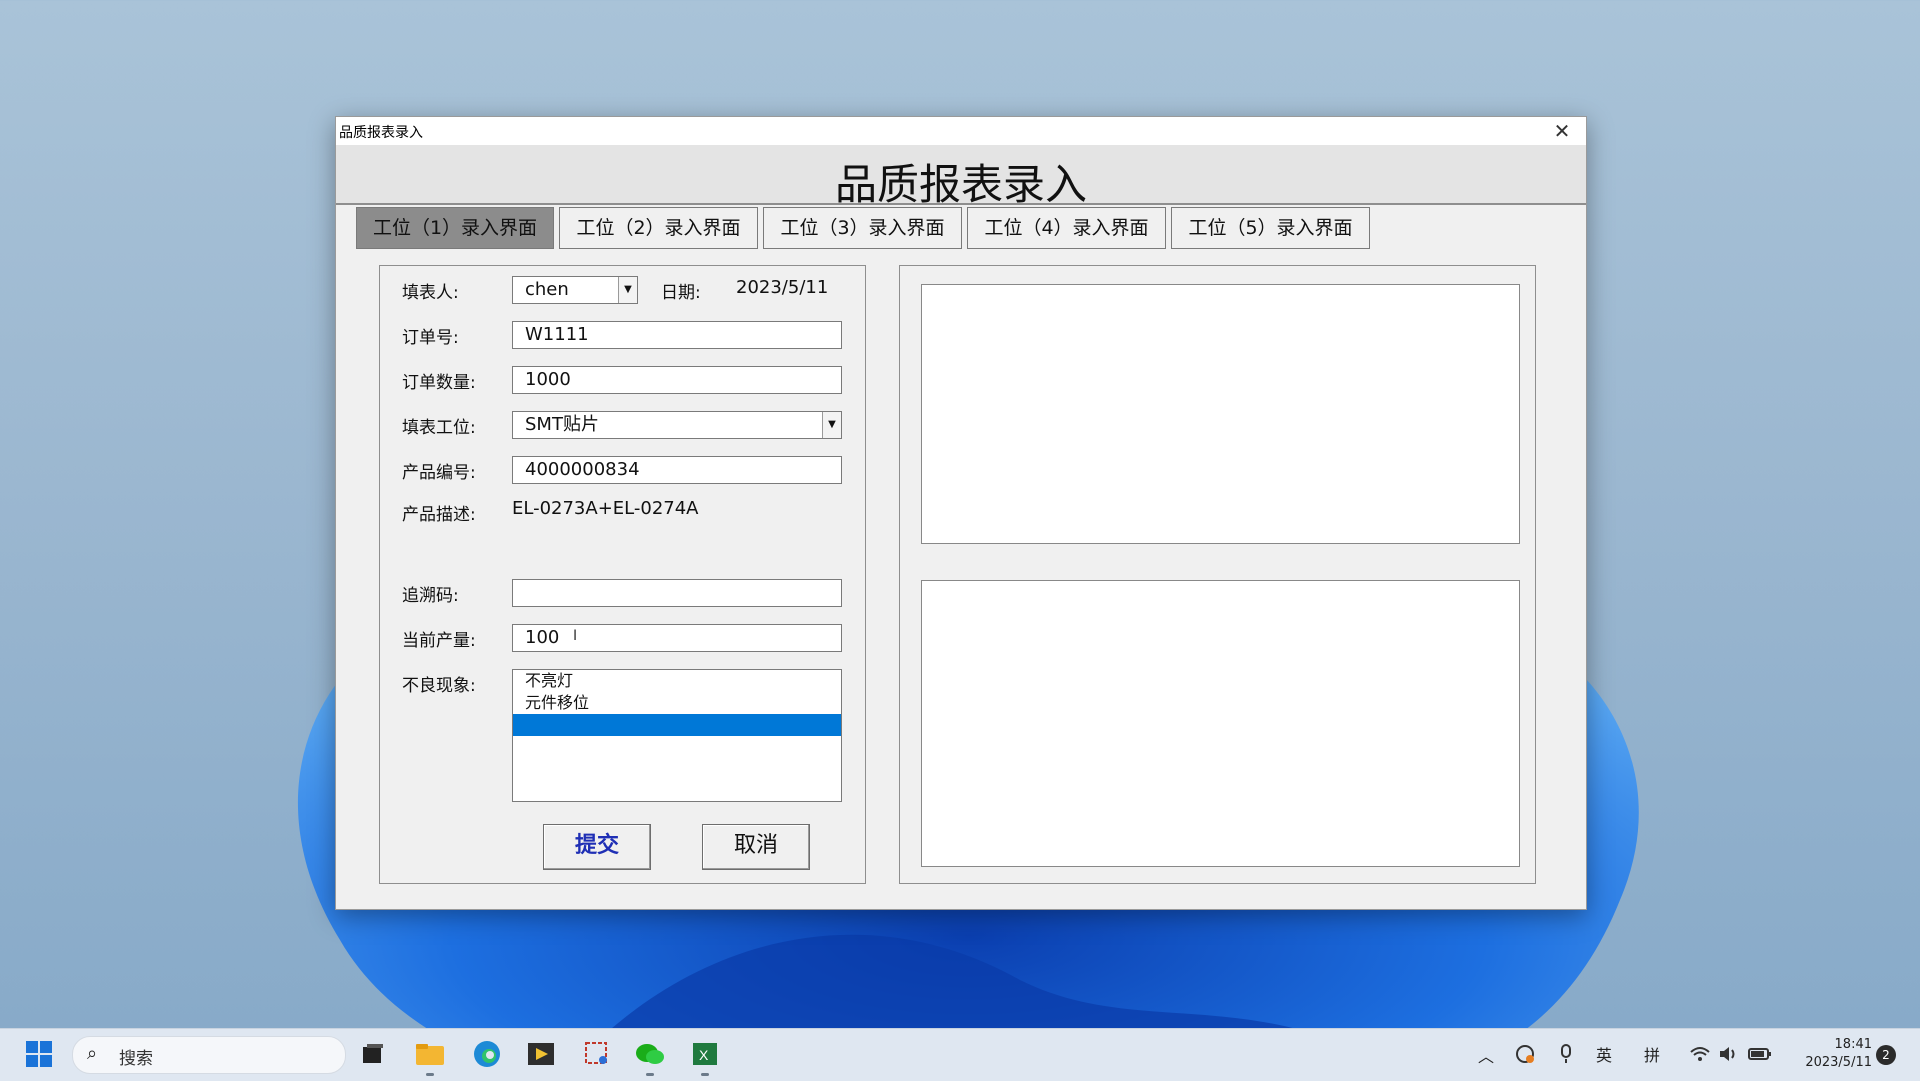  What do you see at coordinates (597, 1054) in the screenshot?
I see `snipping-tool-icon` at bounding box center [597, 1054].